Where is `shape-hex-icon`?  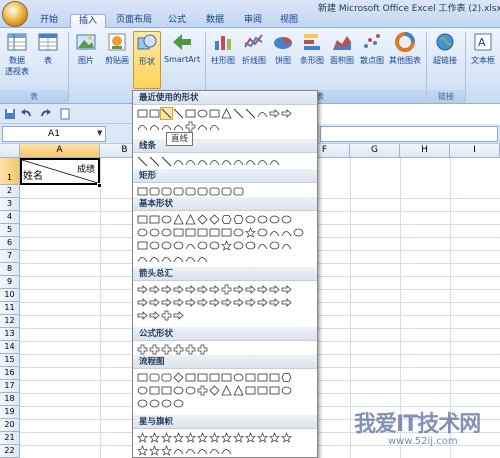 shape-hex-icon is located at coordinates (286, 377).